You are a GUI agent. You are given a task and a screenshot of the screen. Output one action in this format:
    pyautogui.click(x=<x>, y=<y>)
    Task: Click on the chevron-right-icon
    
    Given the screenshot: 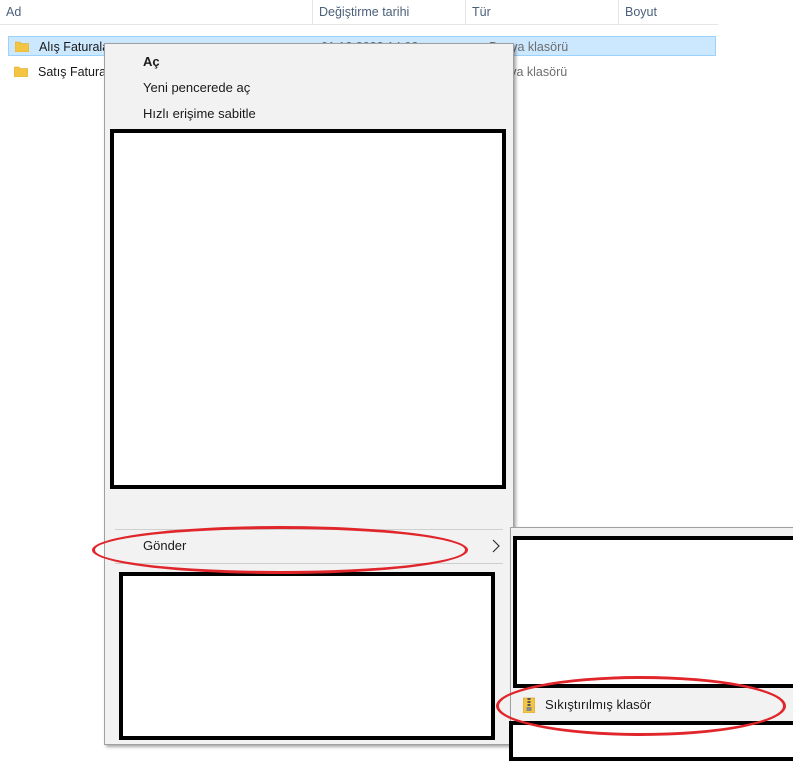 What is the action you would take?
    pyautogui.click(x=496, y=546)
    